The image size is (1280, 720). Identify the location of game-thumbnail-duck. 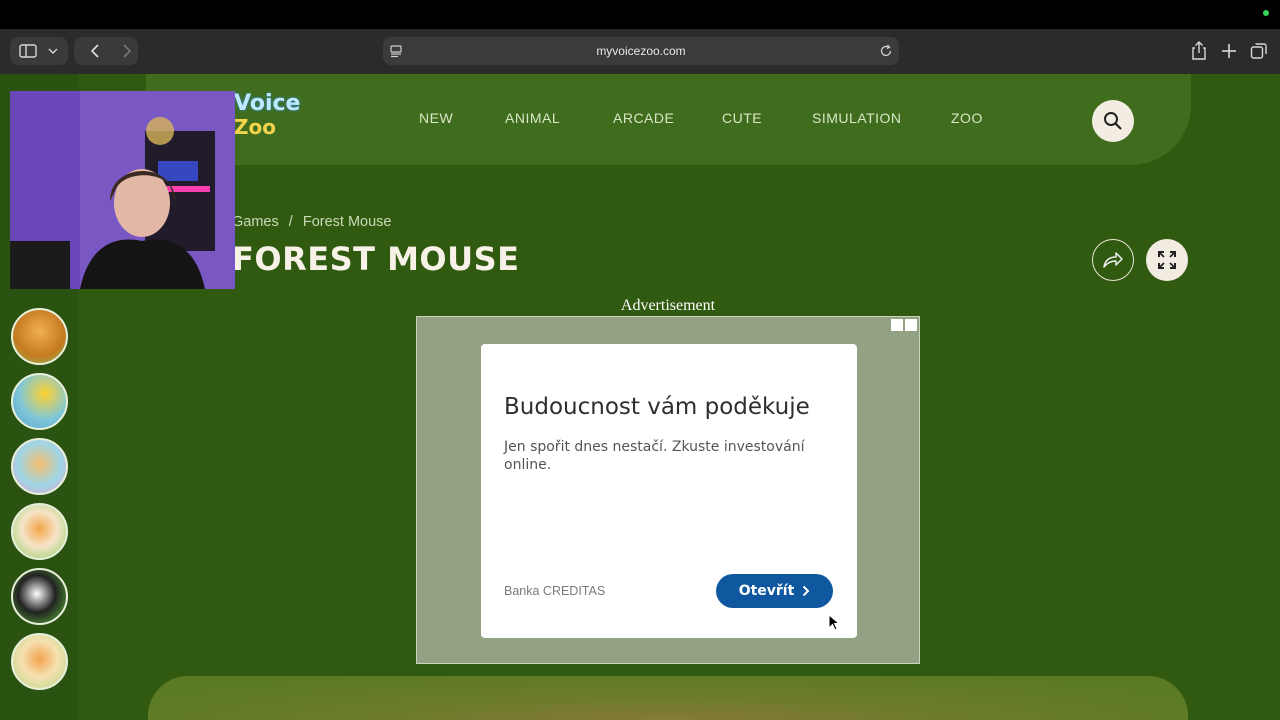
(39, 401).